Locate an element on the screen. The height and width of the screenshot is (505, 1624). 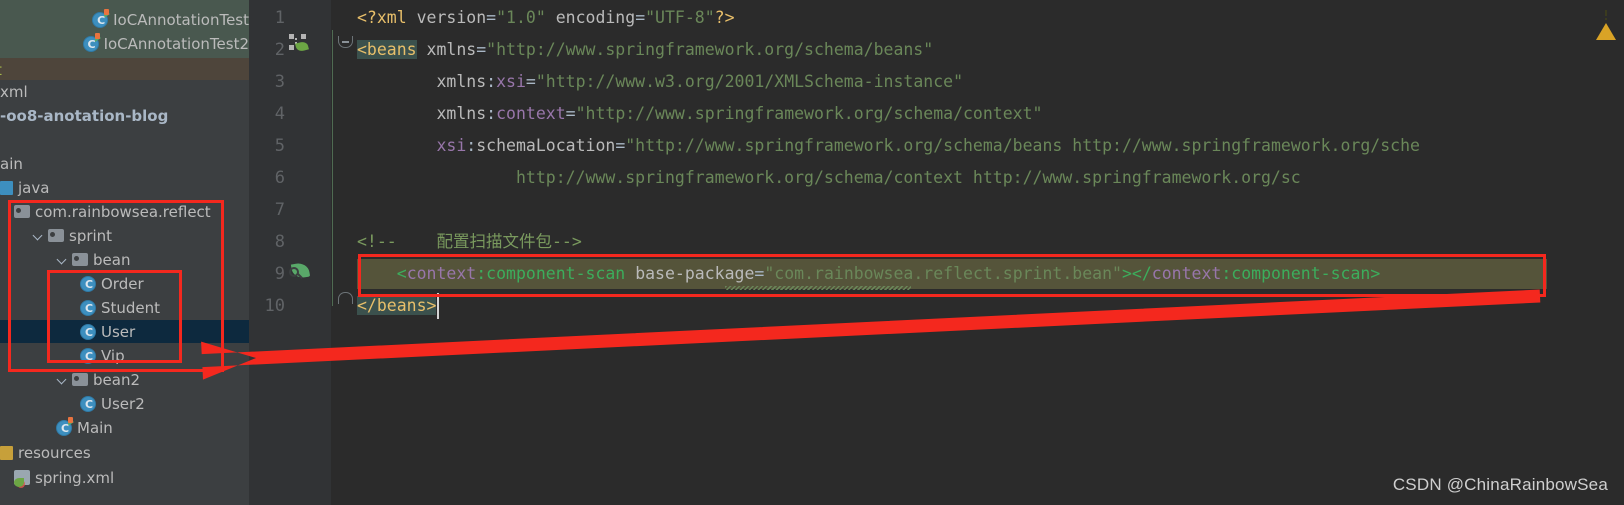
code-token: encoding is located at coordinates (595, 17).